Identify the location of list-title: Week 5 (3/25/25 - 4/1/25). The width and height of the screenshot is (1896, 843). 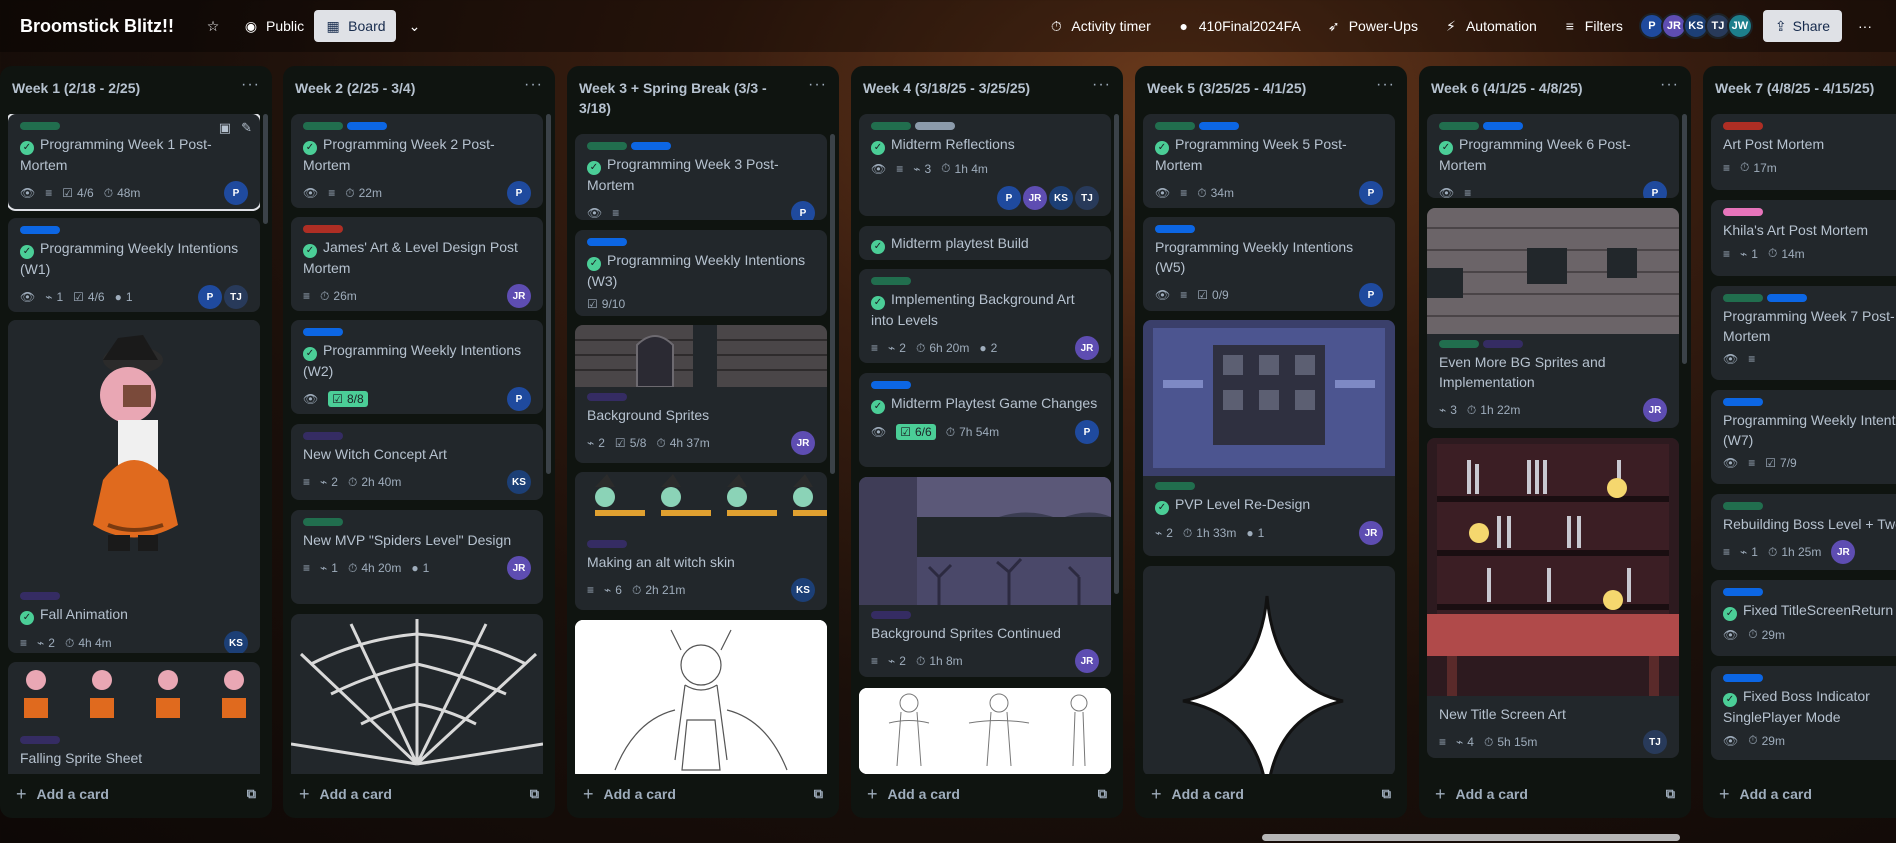
(1271, 86).